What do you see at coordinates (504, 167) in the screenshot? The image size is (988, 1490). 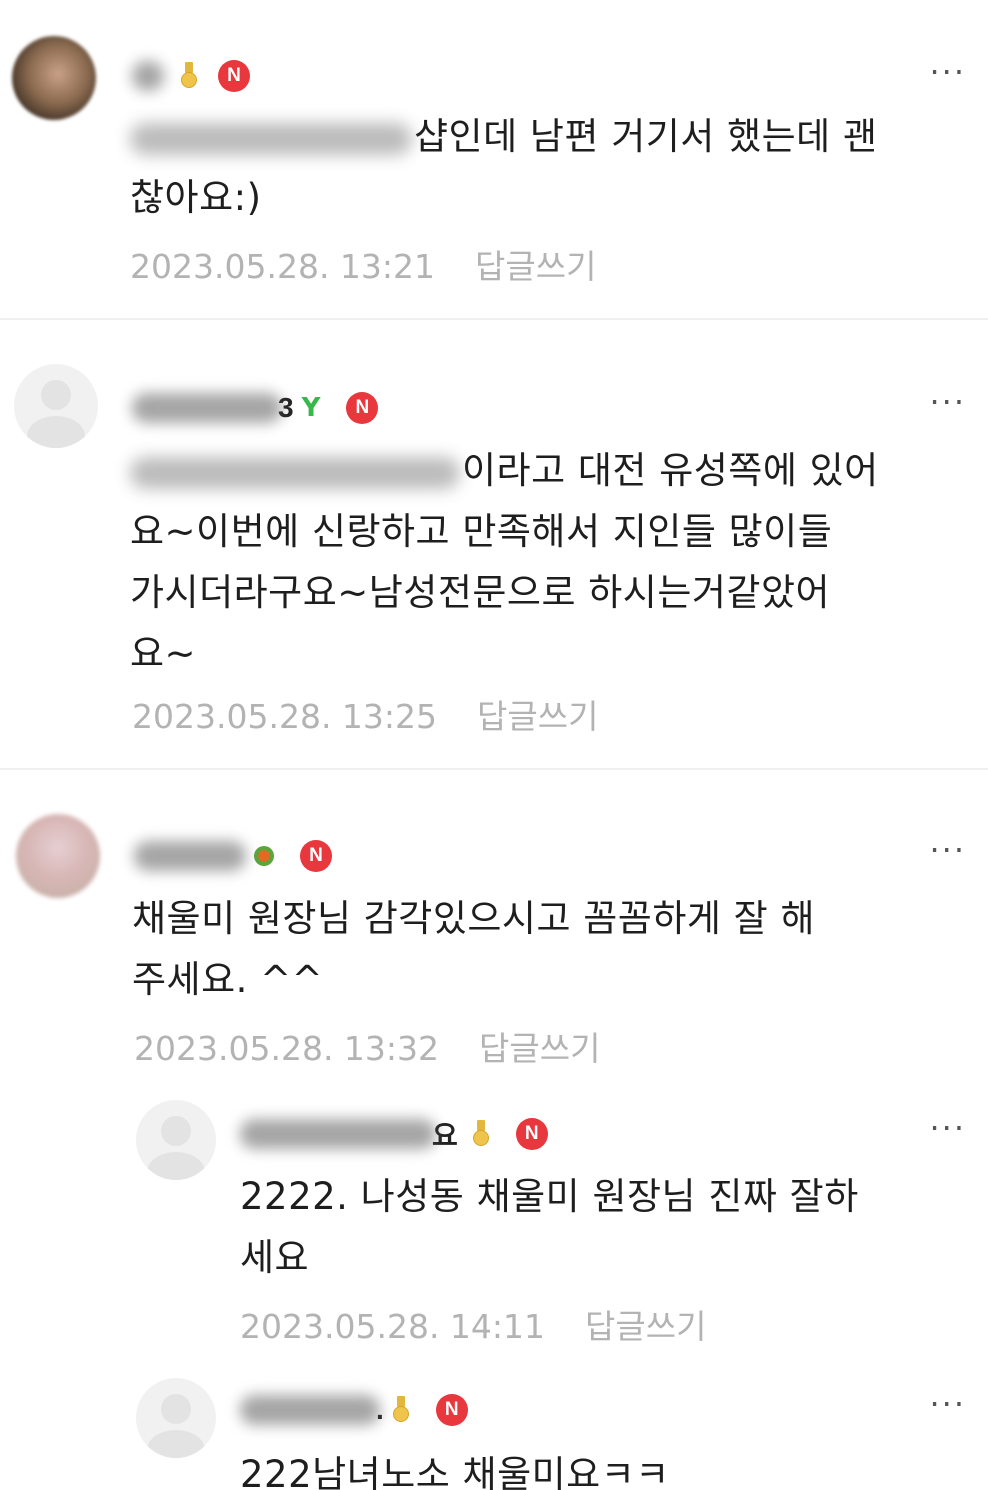 I see `comment-text: 샵인데 남편 거기서 했는데 괜 찮아요:)` at bounding box center [504, 167].